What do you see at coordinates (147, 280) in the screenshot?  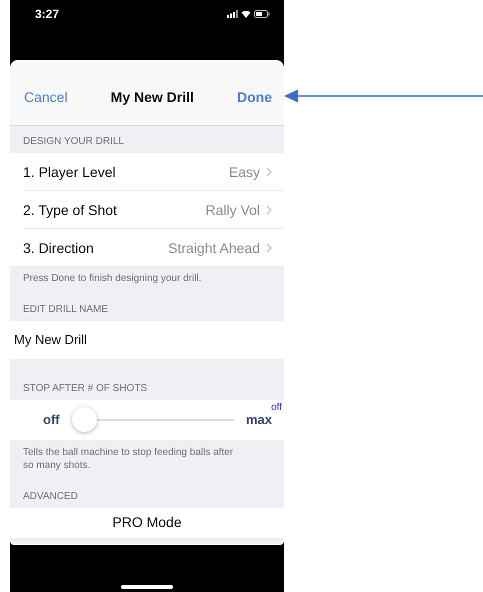 I see `section-footer: Press Done to finish designing your drill.` at bounding box center [147, 280].